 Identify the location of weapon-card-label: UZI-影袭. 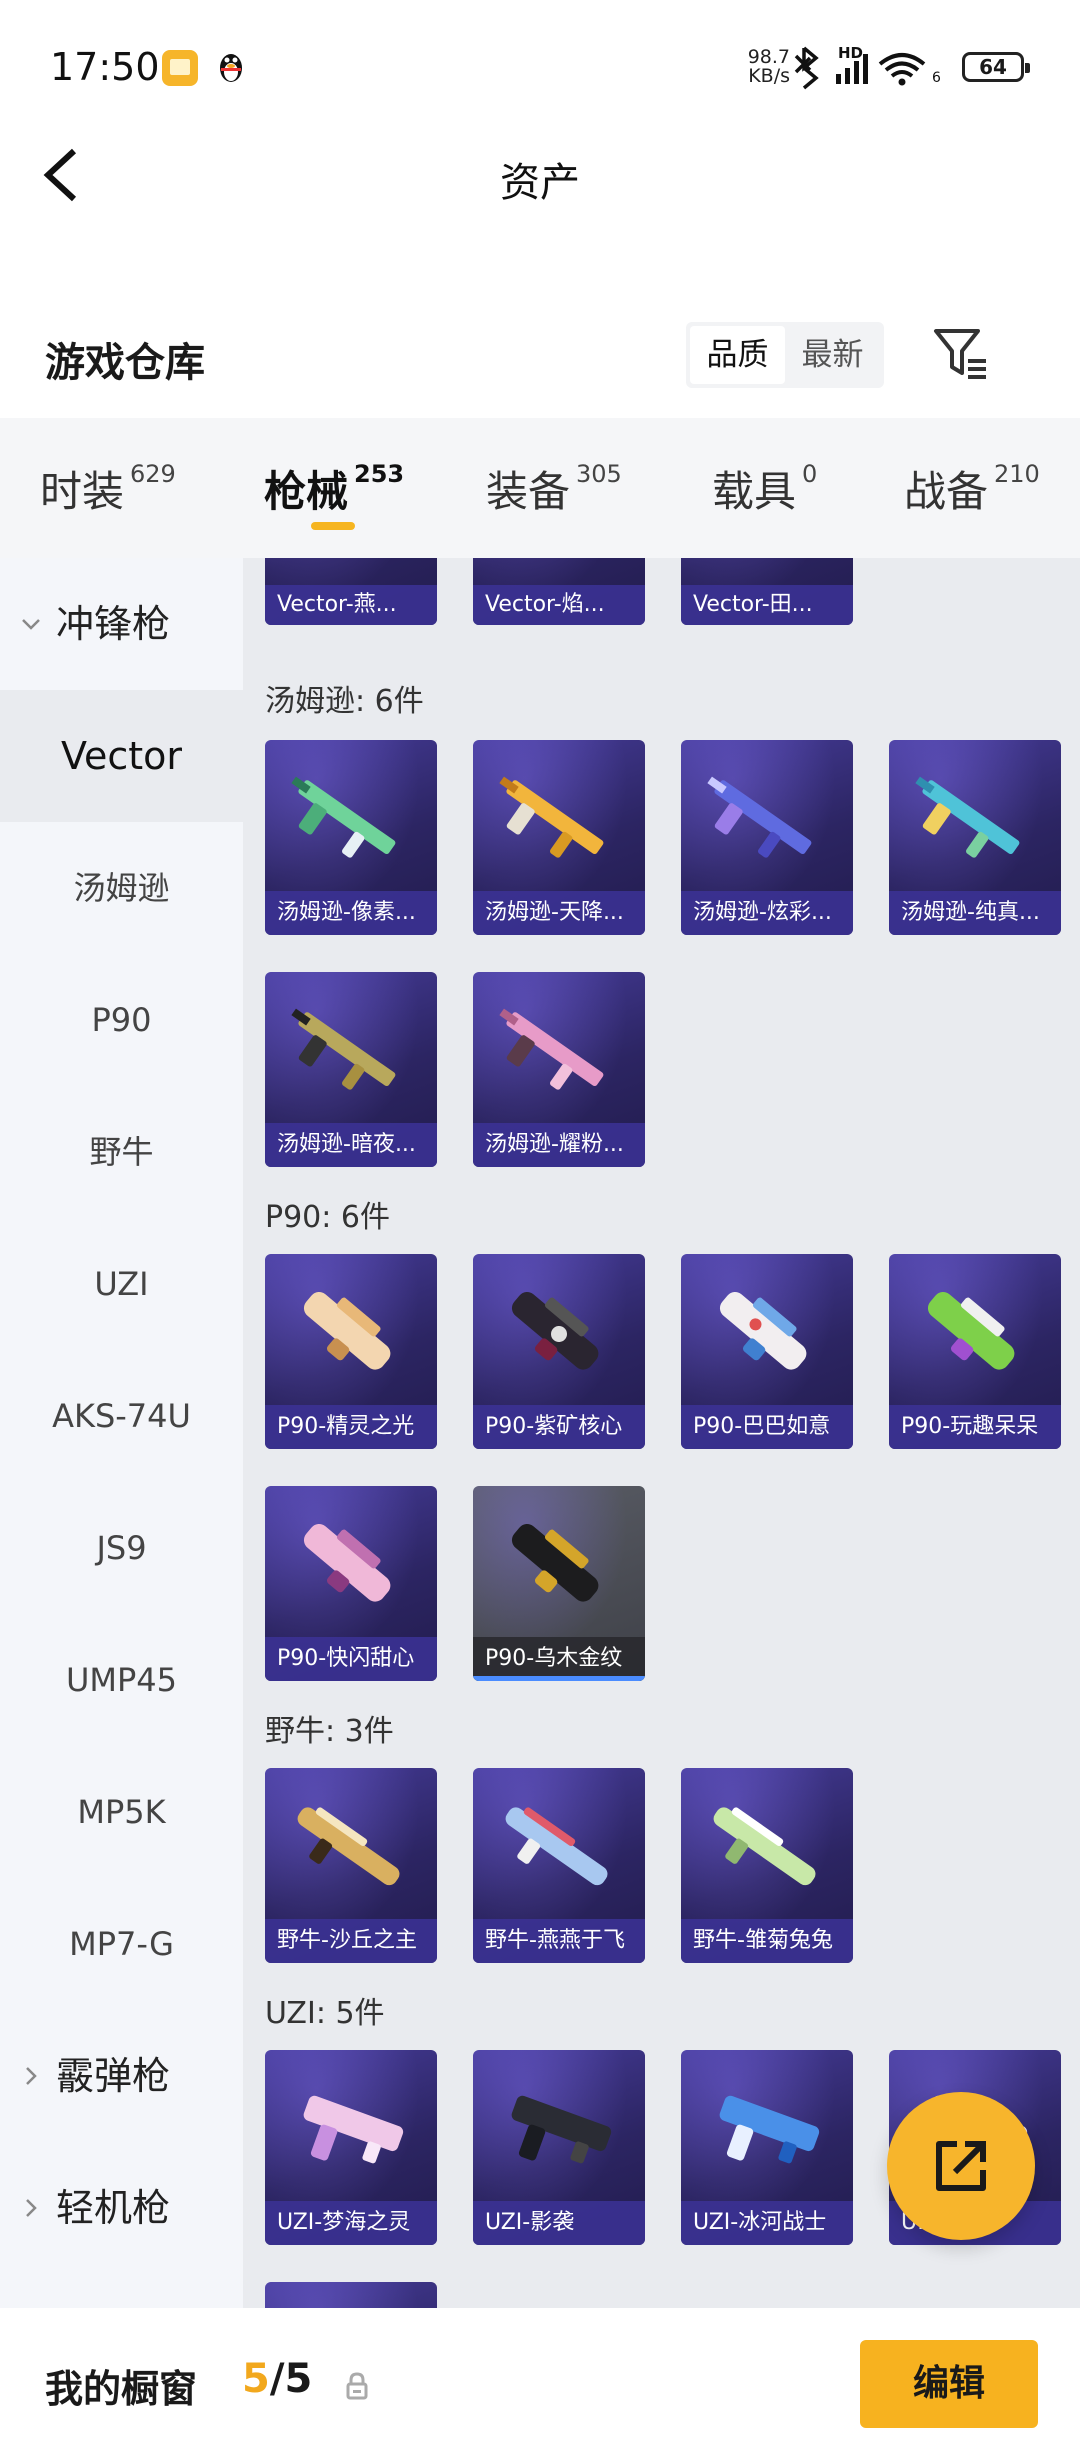
(559, 2223).